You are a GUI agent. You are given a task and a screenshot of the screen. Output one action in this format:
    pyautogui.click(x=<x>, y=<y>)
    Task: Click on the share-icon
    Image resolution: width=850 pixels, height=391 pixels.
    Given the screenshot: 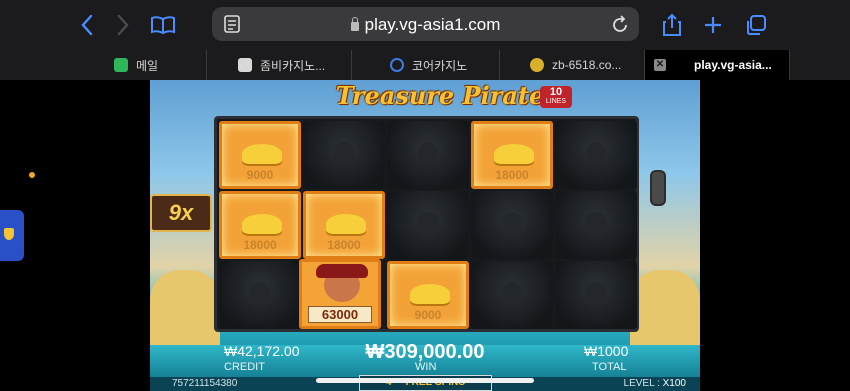 What is the action you would take?
    pyautogui.click(x=672, y=25)
    